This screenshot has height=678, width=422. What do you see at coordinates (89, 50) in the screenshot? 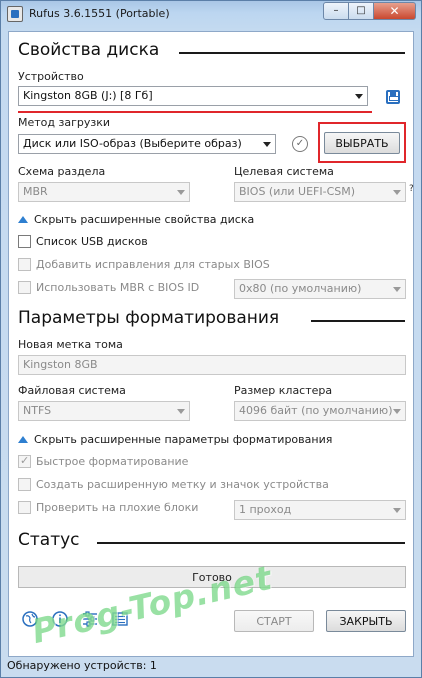
I see `drive-properties-heading: Свойства диска` at bounding box center [89, 50].